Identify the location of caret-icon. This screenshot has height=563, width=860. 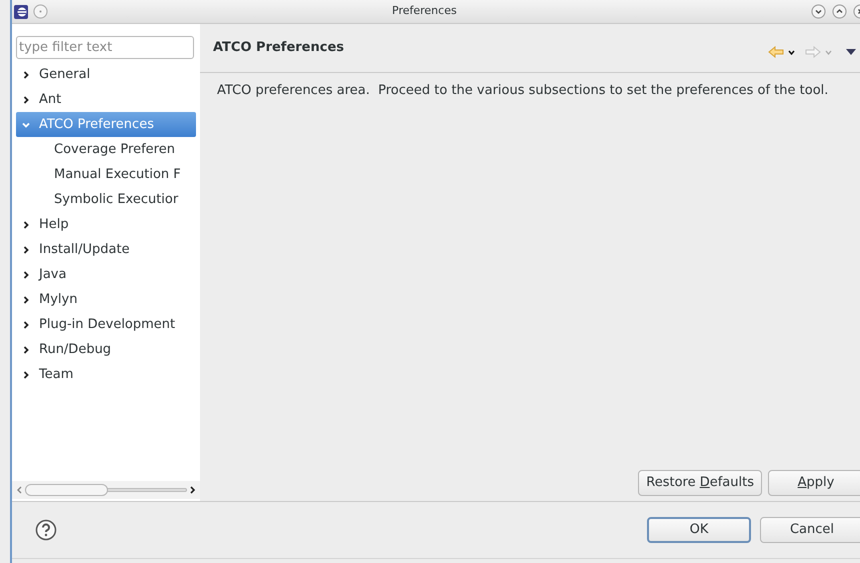
(791, 52).